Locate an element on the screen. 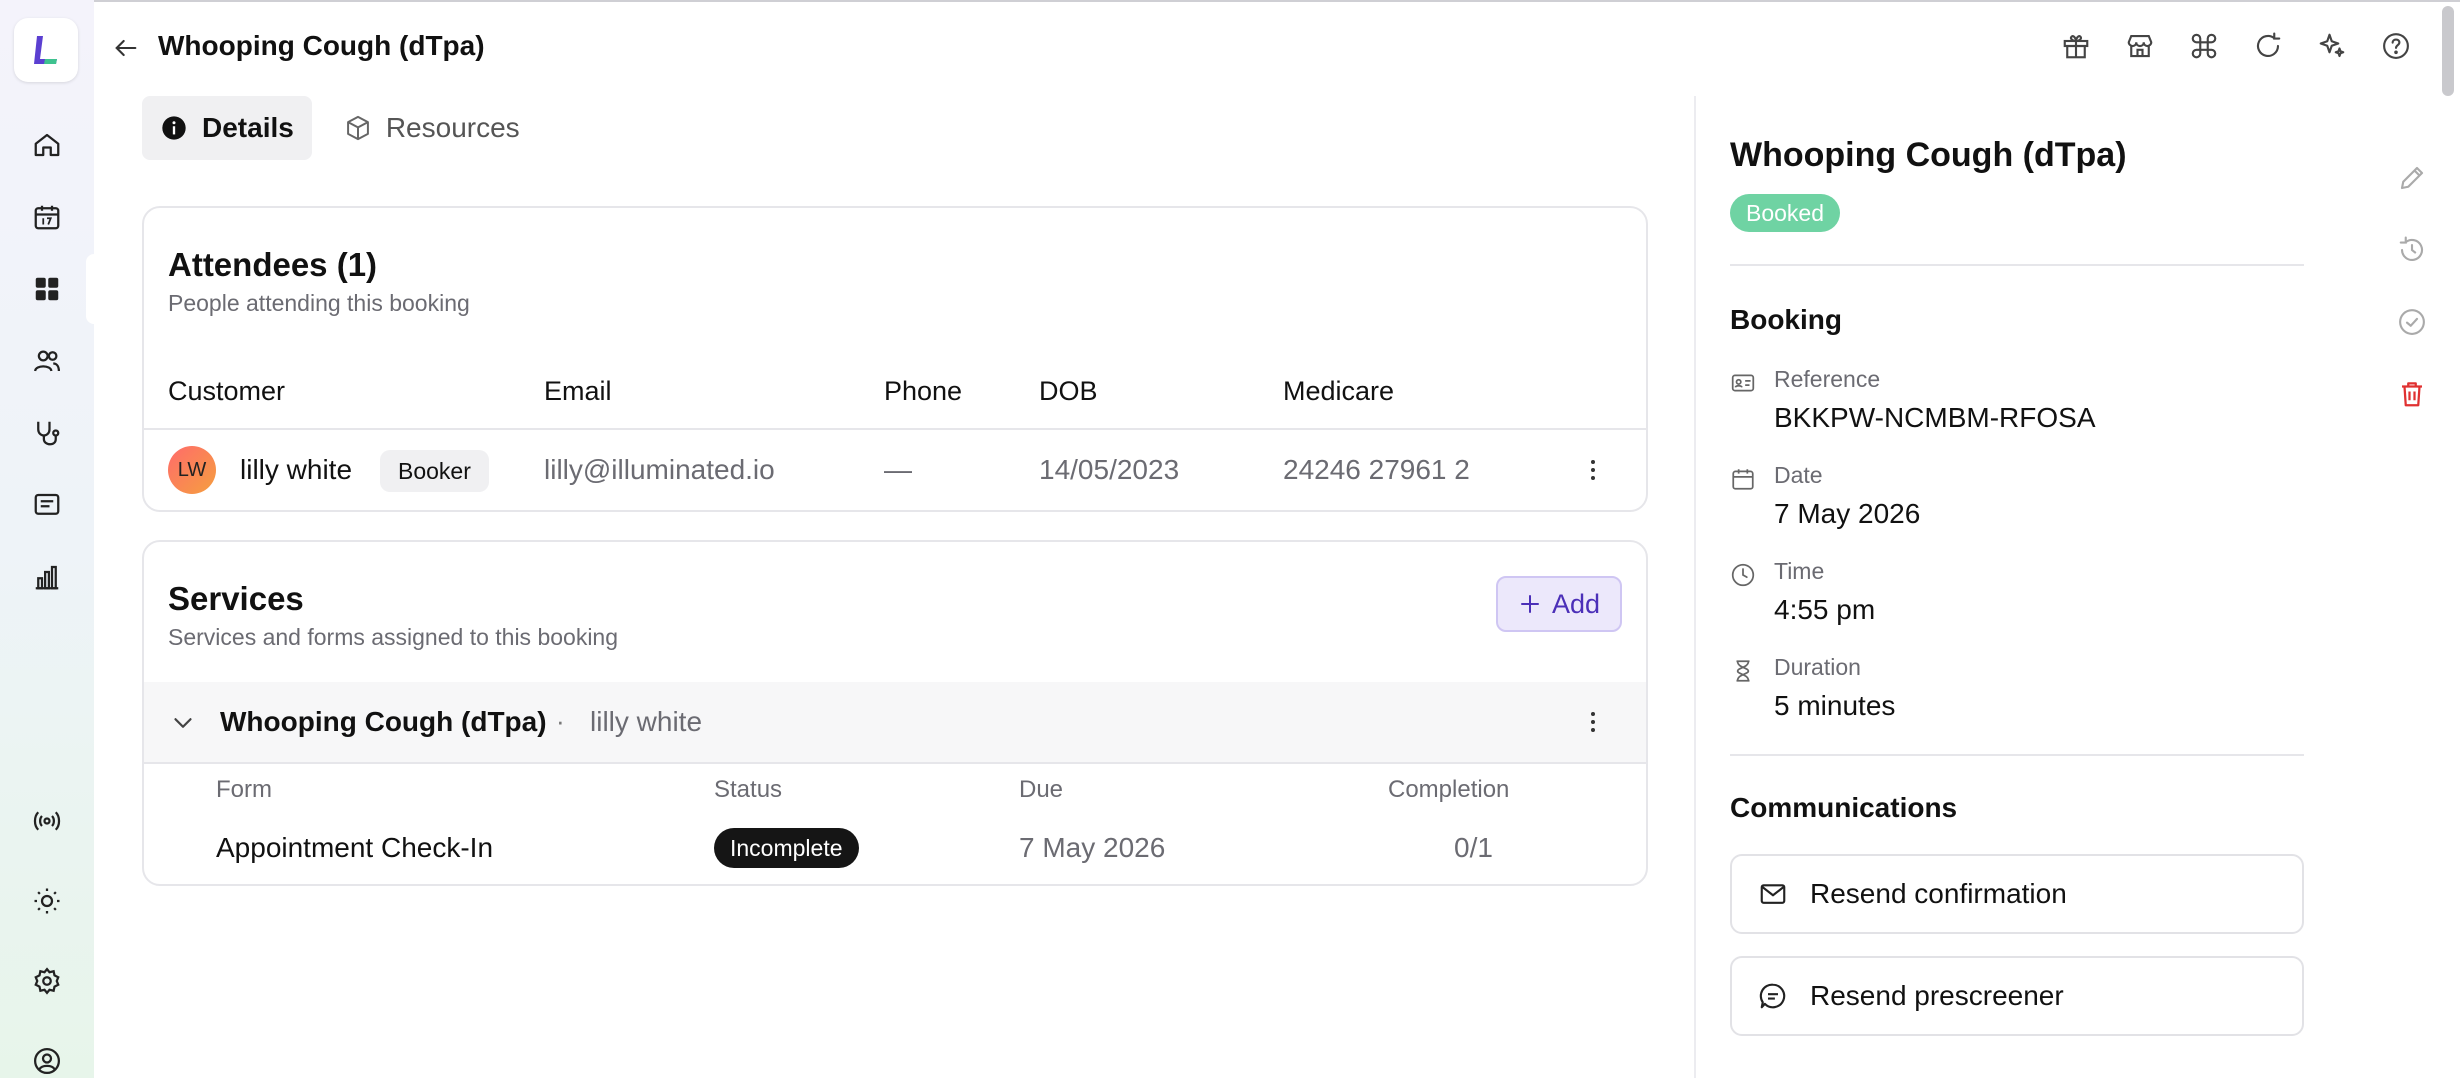 The height and width of the screenshot is (1078, 2460). column-header-dob: DOB is located at coordinates (1068, 391).